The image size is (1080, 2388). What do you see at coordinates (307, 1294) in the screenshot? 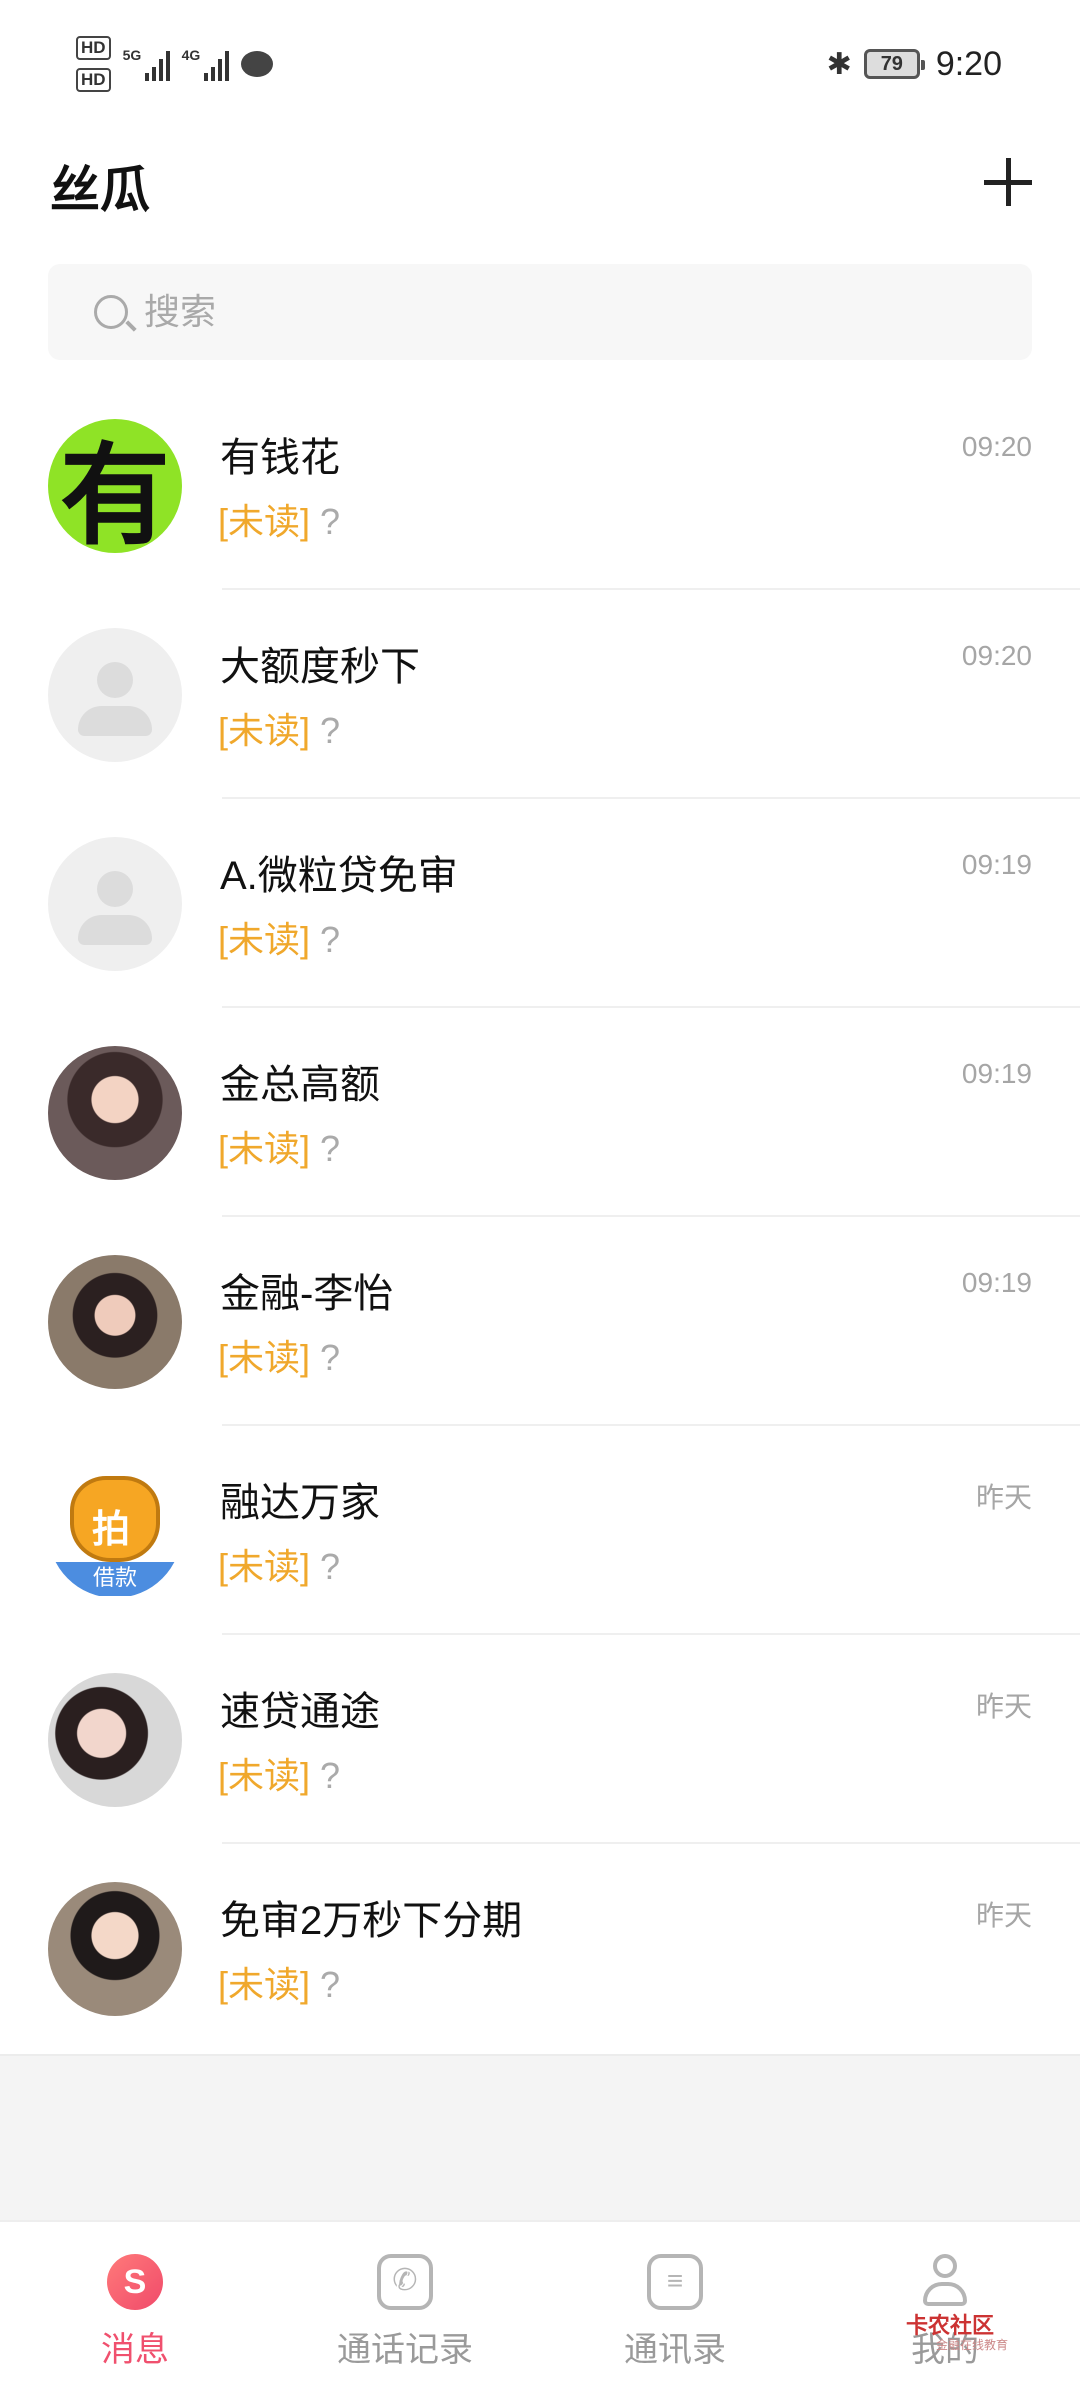
I see `contact-name: 金融-李怡` at bounding box center [307, 1294].